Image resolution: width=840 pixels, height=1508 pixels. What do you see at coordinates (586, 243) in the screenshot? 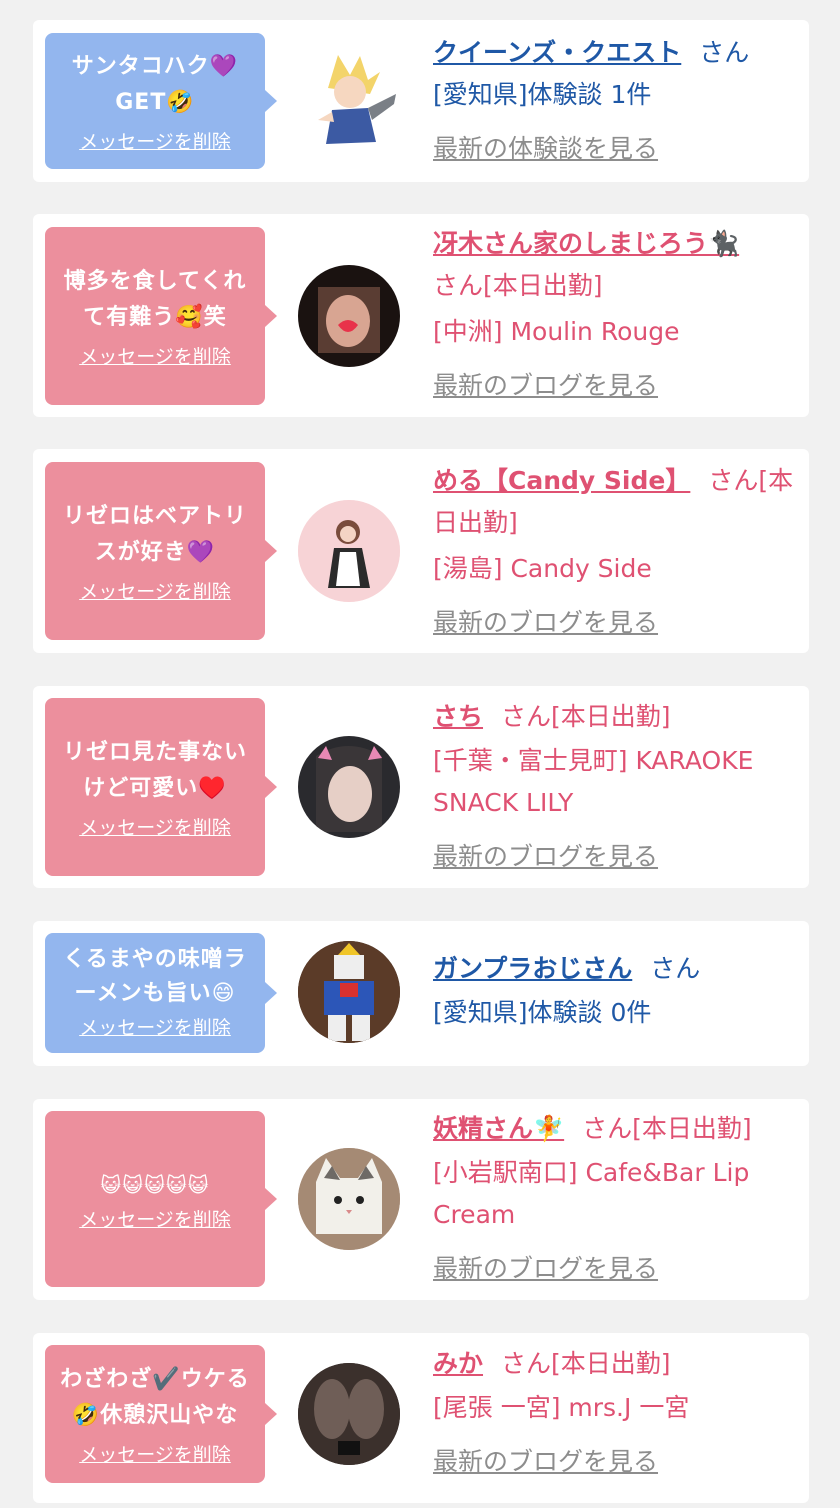
I see `girl-name-link: 冴木さん家のしまじろう🐈‍⬛` at bounding box center [586, 243].